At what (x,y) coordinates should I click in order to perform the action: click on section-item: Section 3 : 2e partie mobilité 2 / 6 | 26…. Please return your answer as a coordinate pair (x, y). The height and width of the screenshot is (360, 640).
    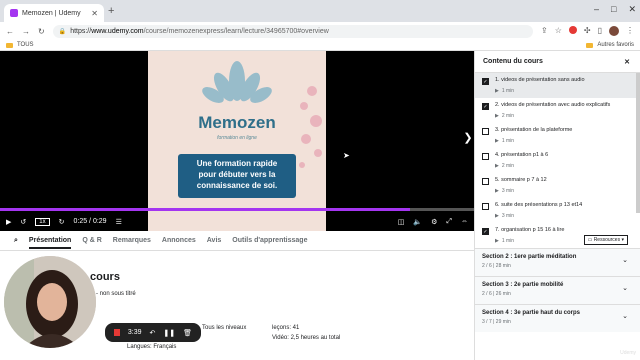
    Looking at the image, I should click on (557, 290).